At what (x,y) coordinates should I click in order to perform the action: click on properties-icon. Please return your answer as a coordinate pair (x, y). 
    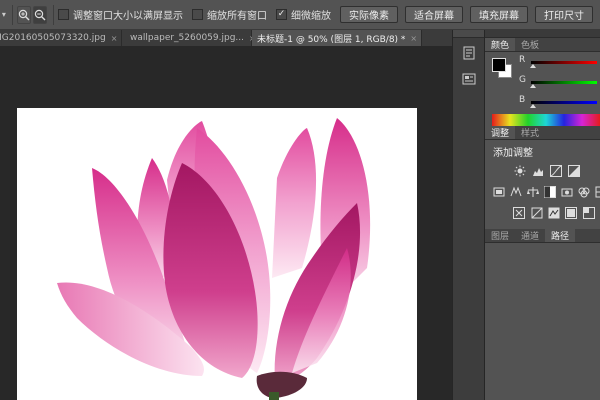
    Looking at the image, I should click on (468, 79).